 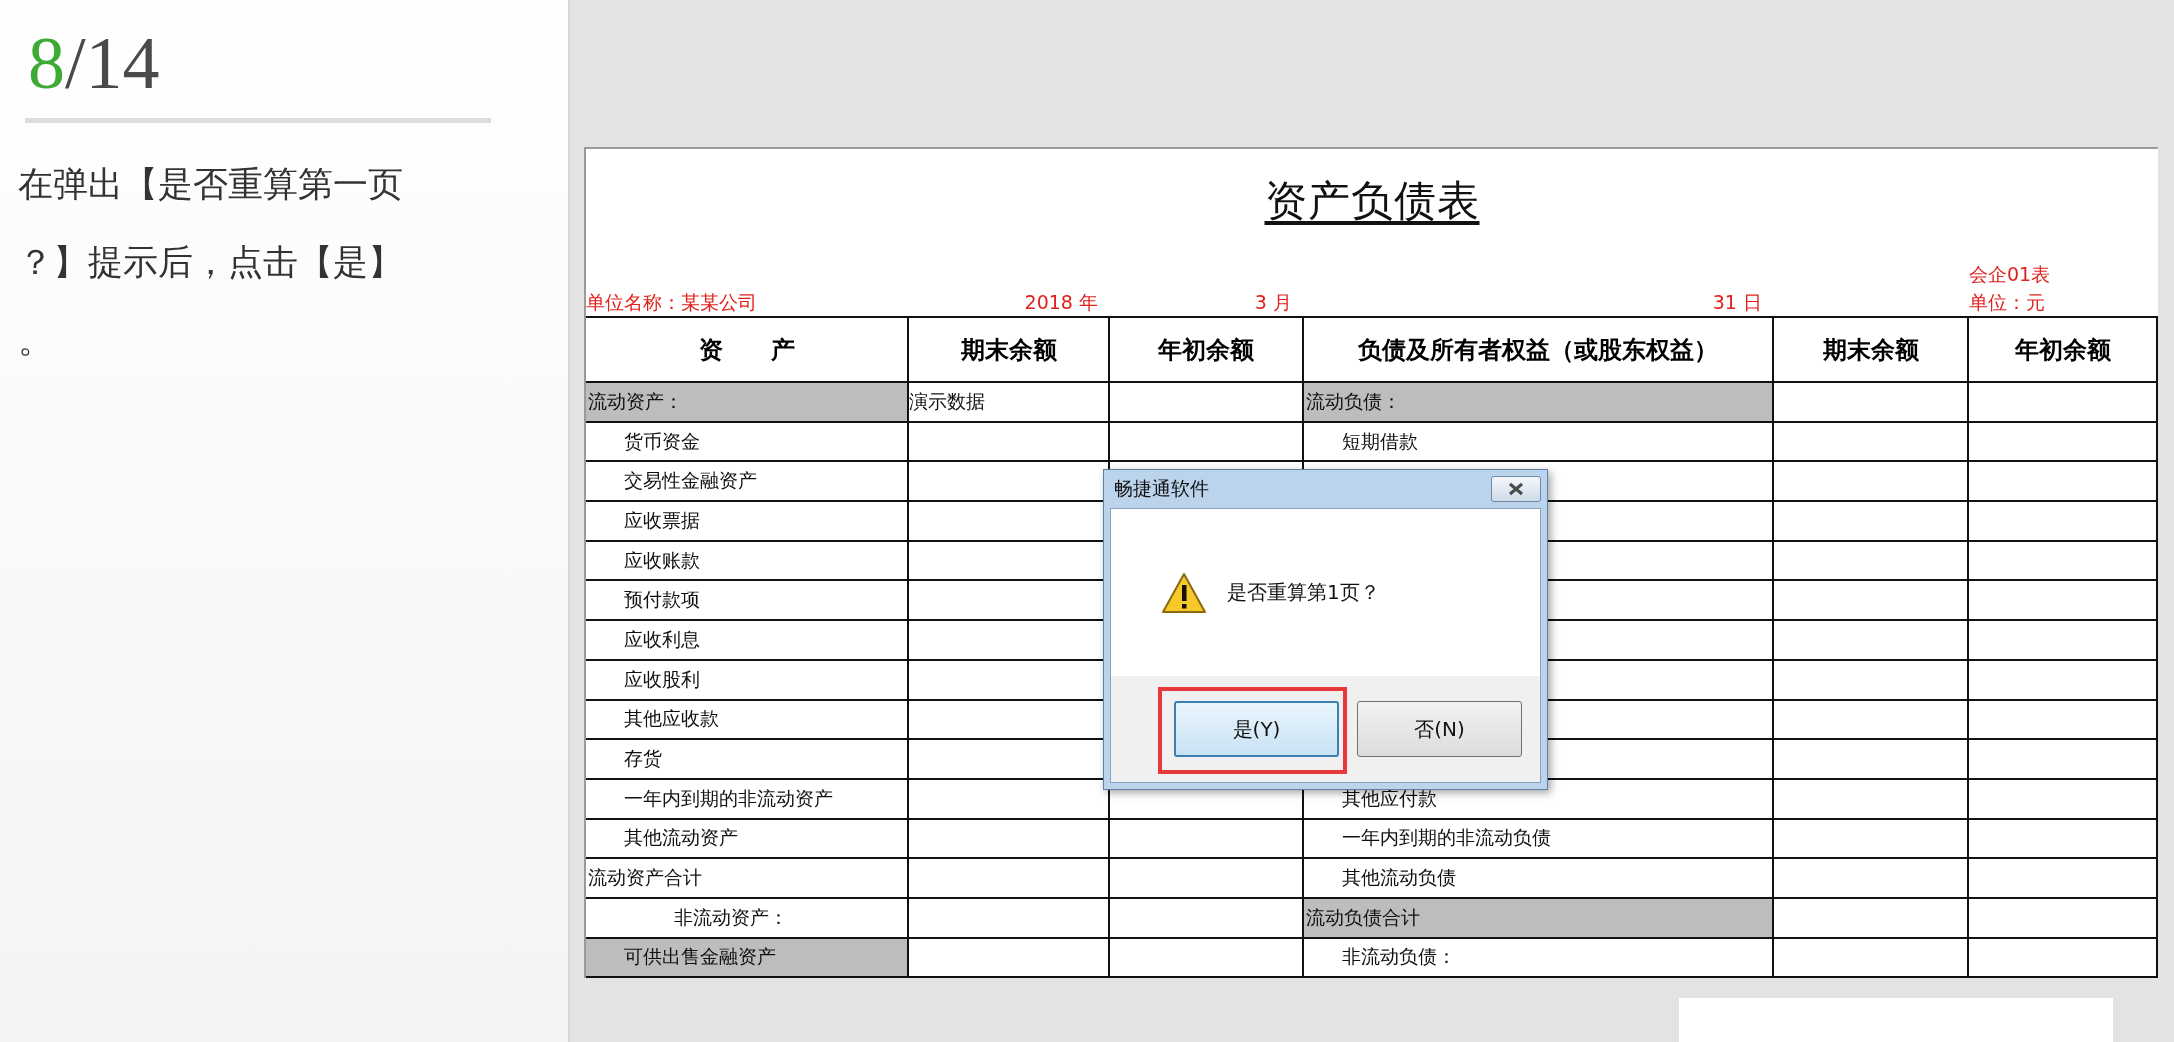 What do you see at coordinates (1061, 302) in the screenshot?
I see `report-year: 2018 年` at bounding box center [1061, 302].